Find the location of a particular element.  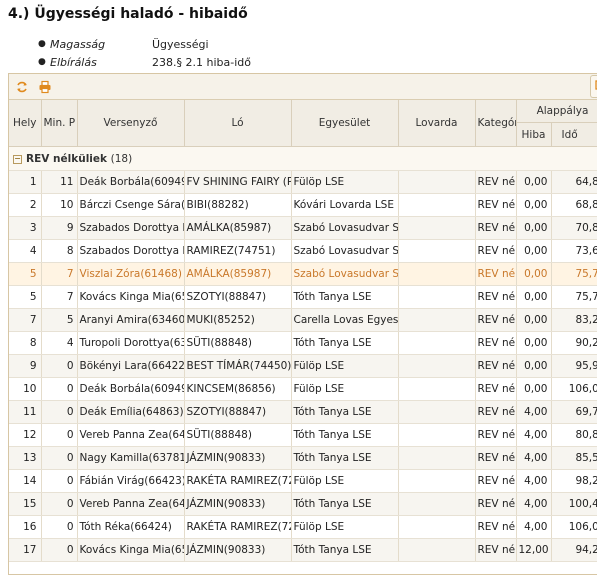

cell-ido: 85,52 is located at coordinates (574, 458).